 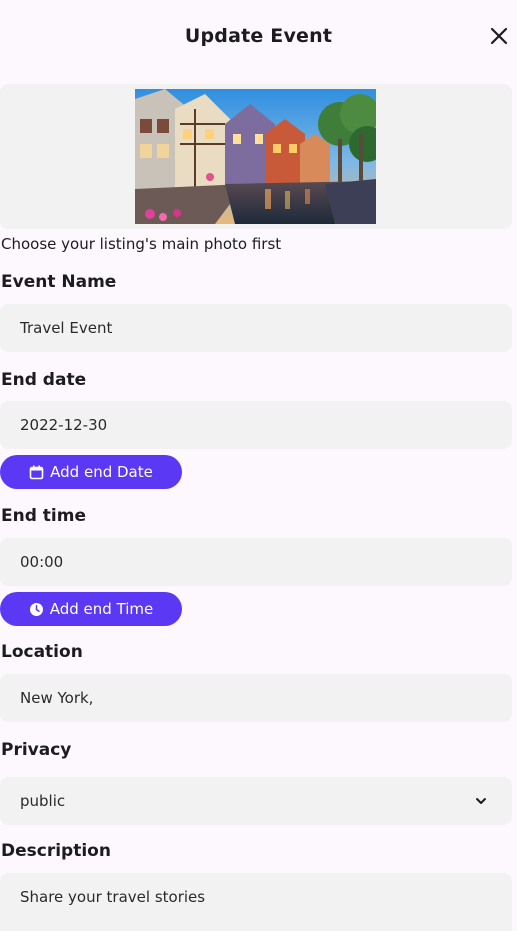 I want to click on privacy-label: Privacy, so click(x=36, y=750).